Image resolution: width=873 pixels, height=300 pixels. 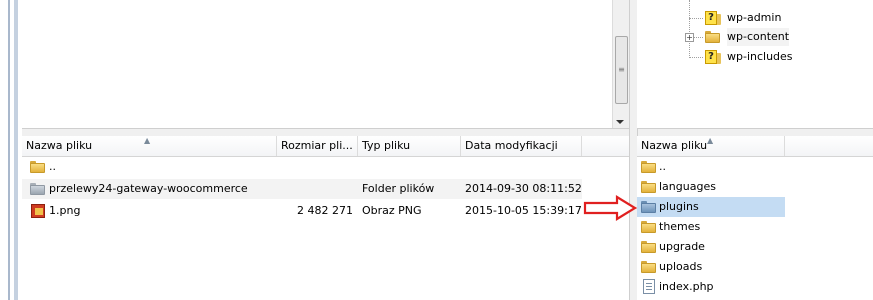 I want to click on remote-list-header: Nazwa pliku ▲, so click(x=755, y=146).